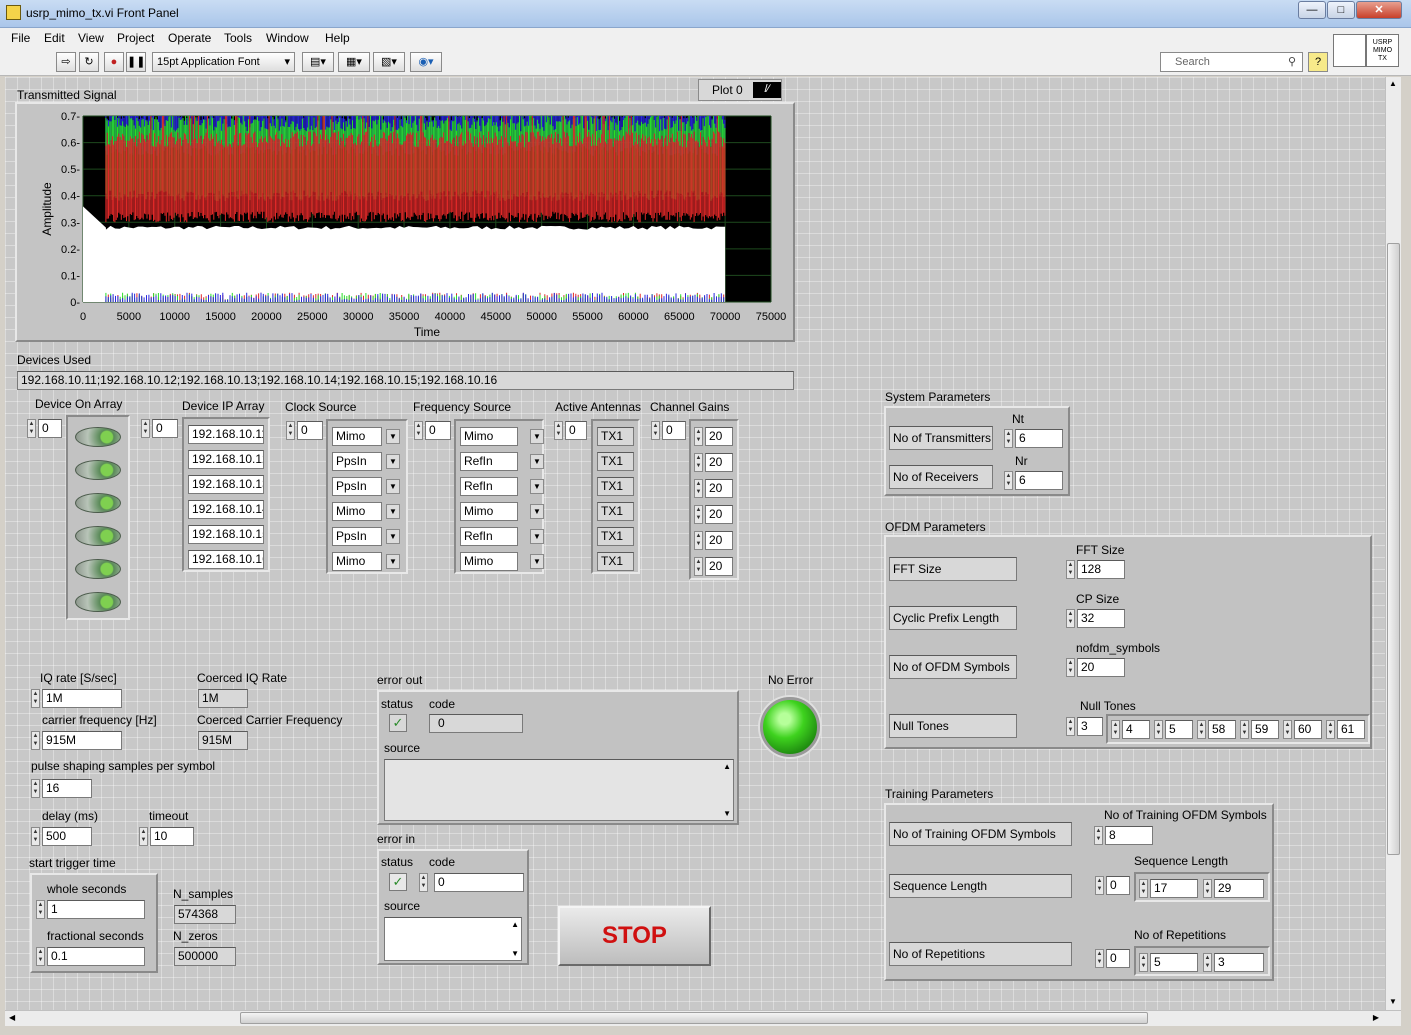 This screenshot has width=1411, height=1035. I want to click on frequency-source-index-spinner: ▲ ▼, so click(418, 430).